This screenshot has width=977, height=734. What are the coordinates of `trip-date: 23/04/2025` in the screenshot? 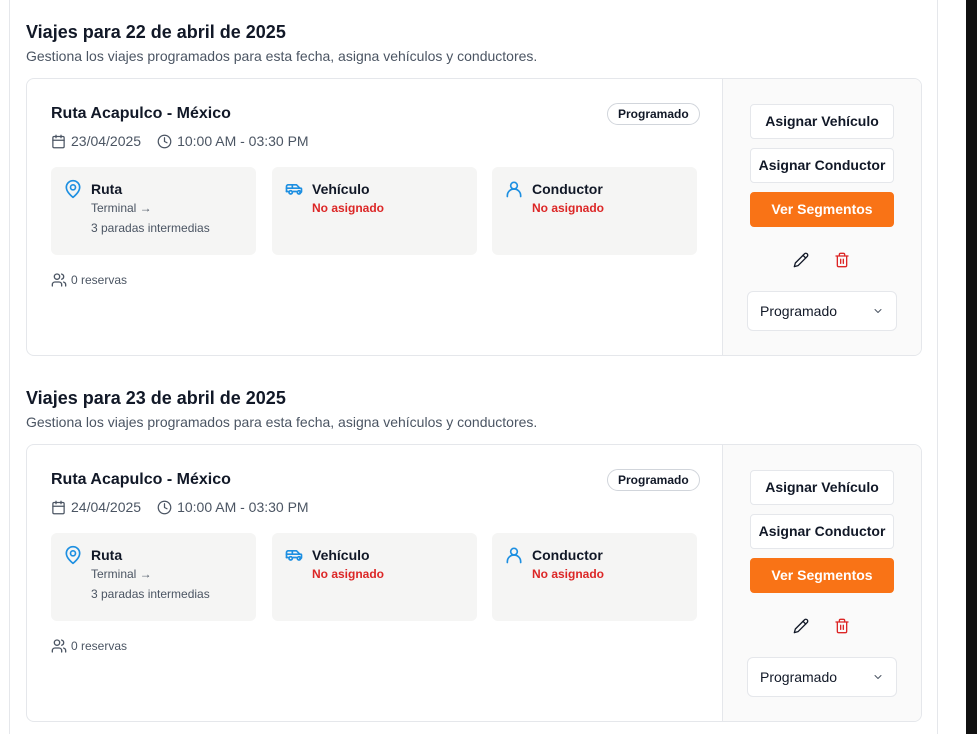 It's located at (106, 141).